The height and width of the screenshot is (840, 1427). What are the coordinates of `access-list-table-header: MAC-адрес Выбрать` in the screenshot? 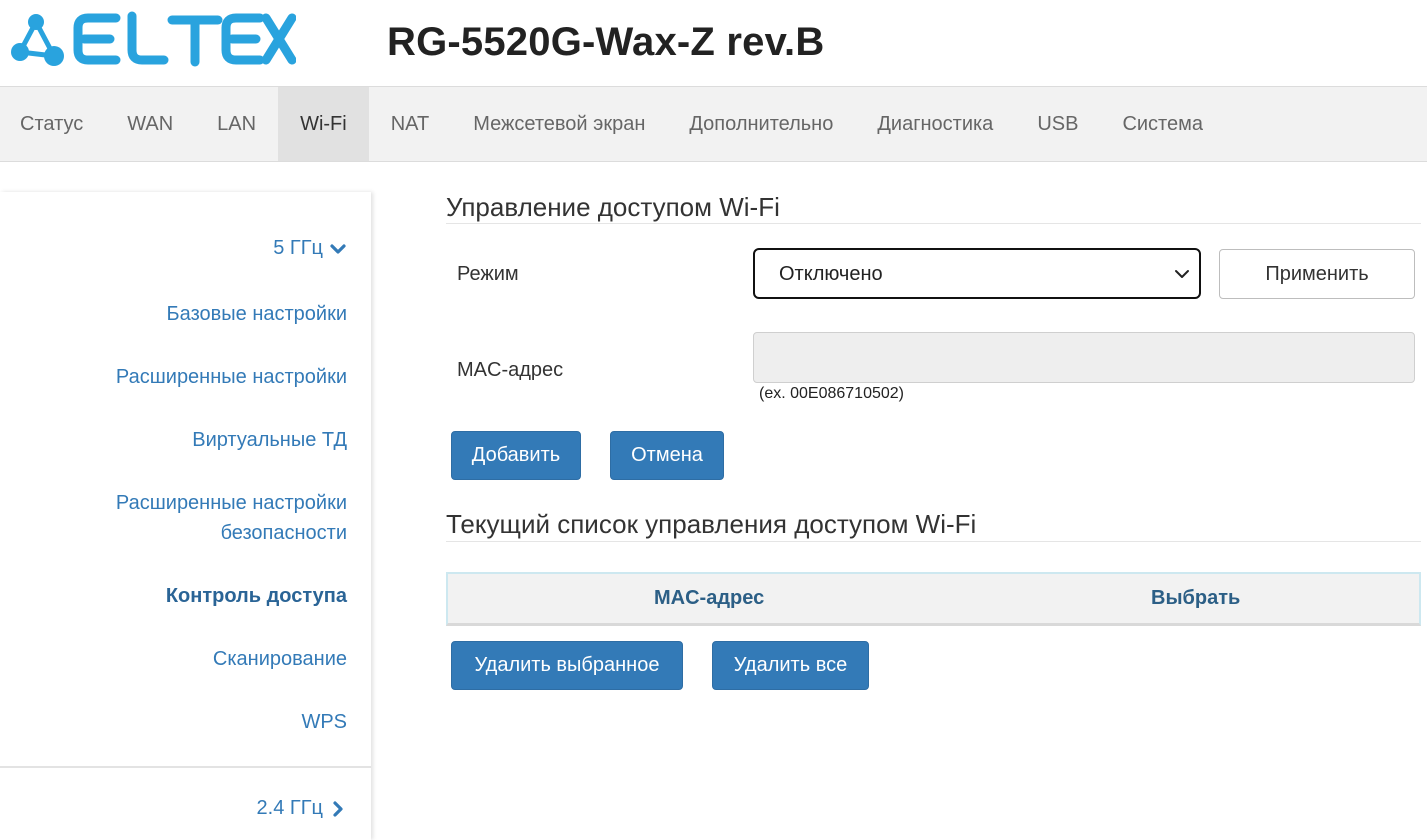 It's located at (933, 599).